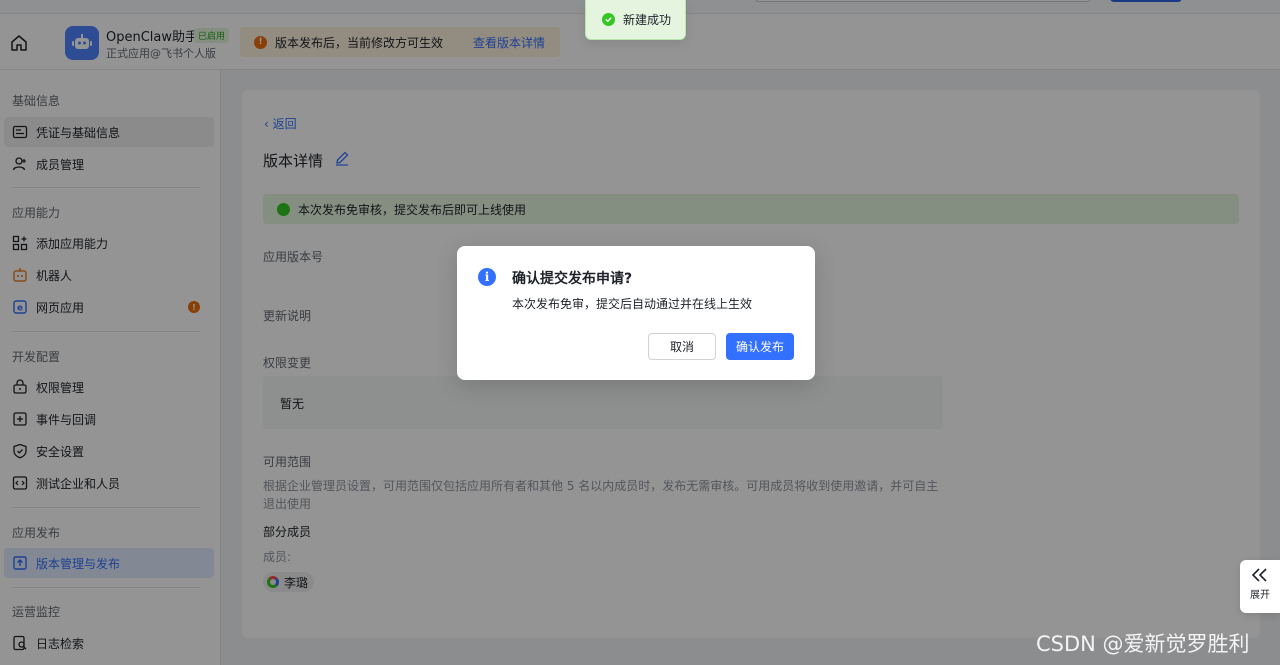 This screenshot has height=665, width=1280. I want to click on cancel-button: 取消, so click(682, 346).